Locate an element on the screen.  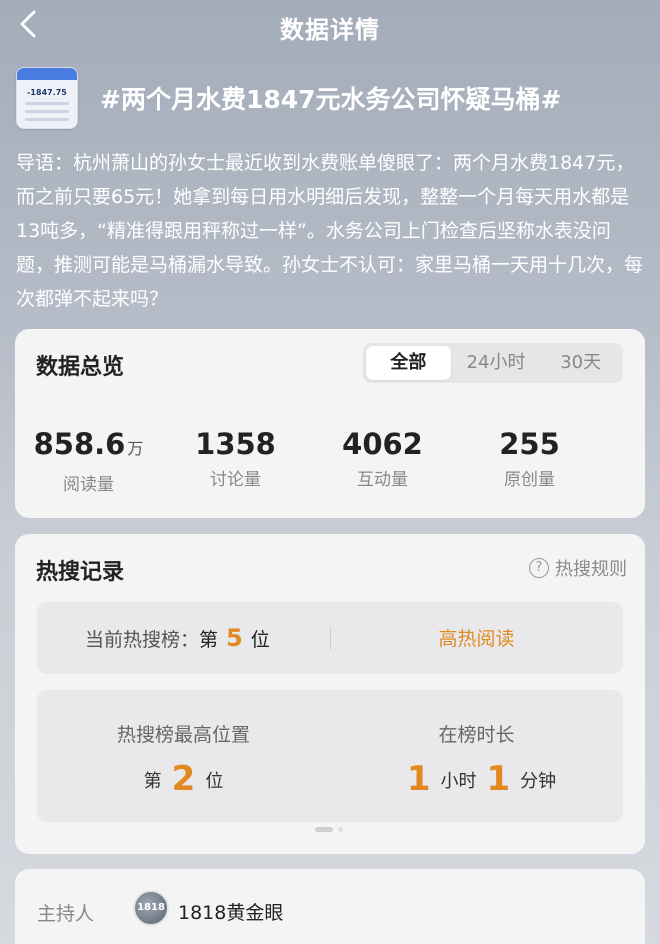
question-circle-icon: ? is located at coordinates (539, 568).